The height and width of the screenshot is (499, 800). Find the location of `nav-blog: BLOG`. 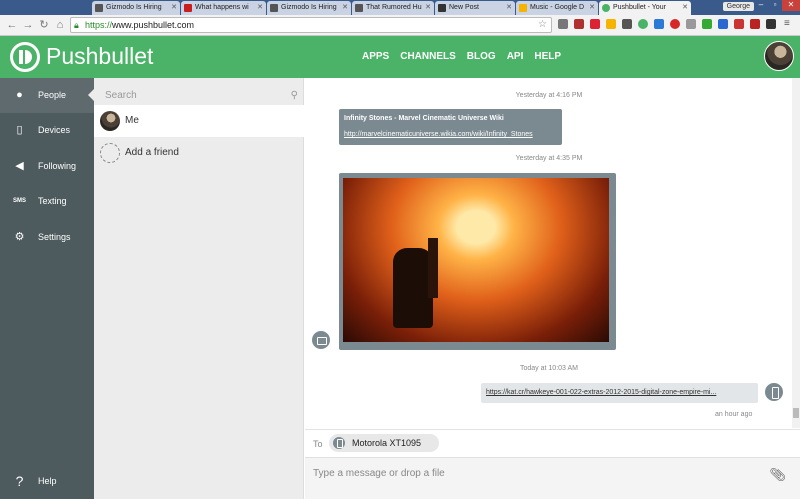

nav-blog: BLOG is located at coordinates (481, 56).